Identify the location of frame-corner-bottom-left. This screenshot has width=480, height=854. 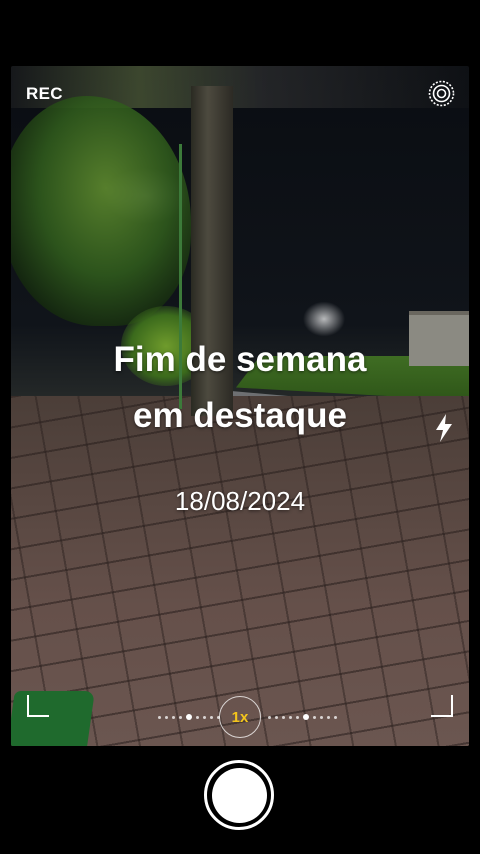
(38, 706).